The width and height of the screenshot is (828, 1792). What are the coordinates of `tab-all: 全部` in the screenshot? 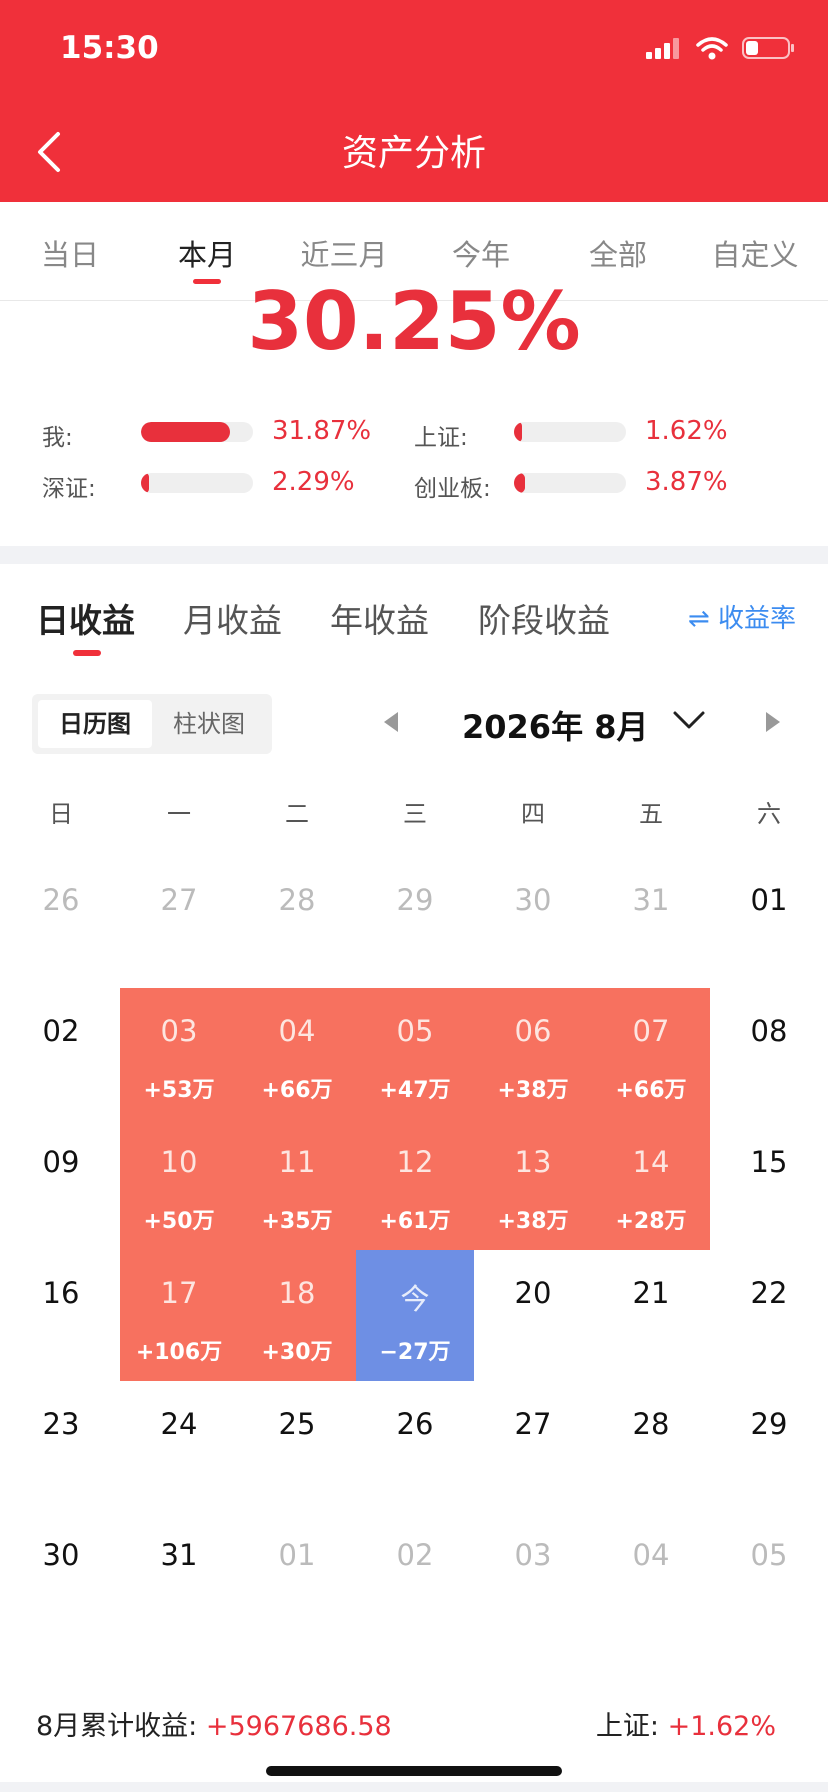 It's located at (618, 253).